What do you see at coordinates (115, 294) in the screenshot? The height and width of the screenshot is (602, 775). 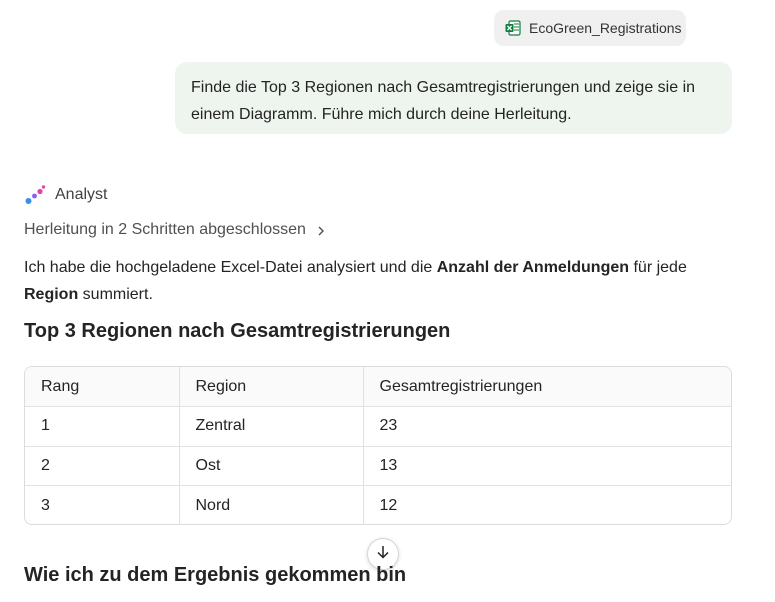 I see `summary-text: summiert.` at bounding box center [115, 294].